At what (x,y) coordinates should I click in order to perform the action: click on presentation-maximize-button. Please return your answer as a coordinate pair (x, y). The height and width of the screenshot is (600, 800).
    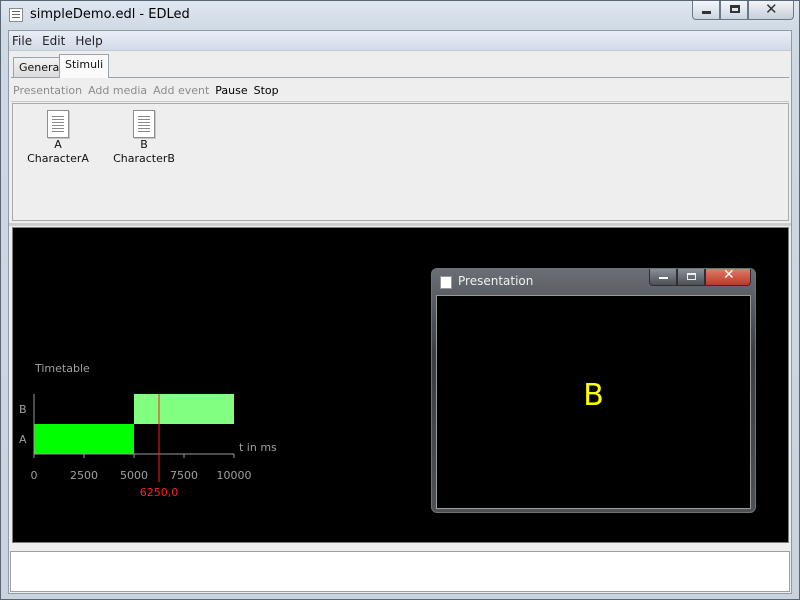
    Looking at the image, I should click on (691, 277).